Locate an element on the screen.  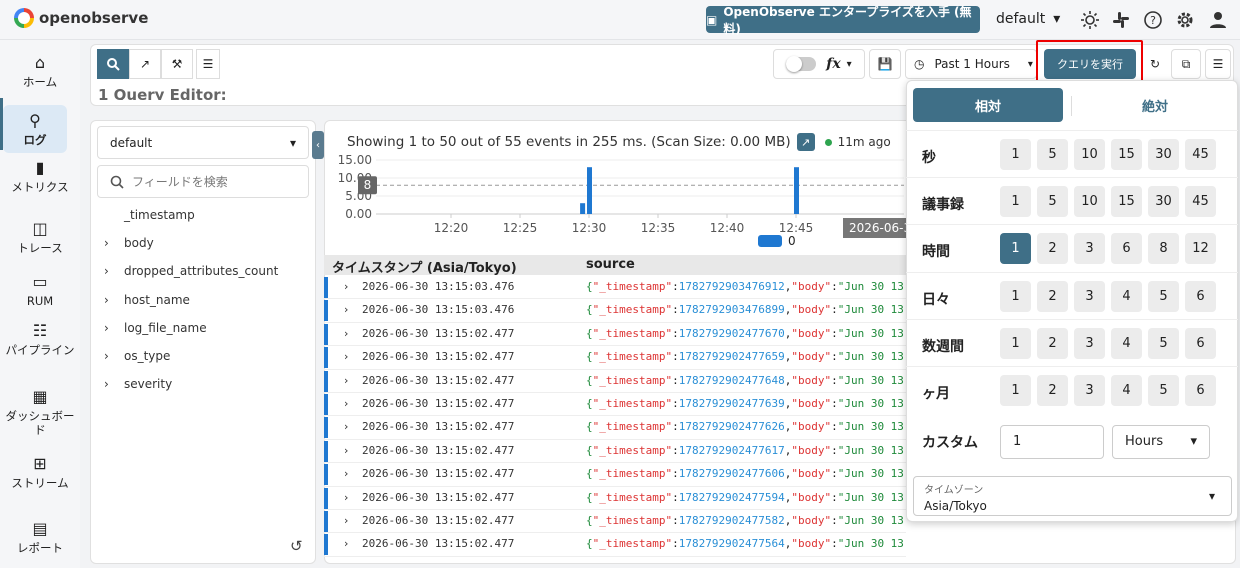
slack-icon is located at coordinates (1121, 20).